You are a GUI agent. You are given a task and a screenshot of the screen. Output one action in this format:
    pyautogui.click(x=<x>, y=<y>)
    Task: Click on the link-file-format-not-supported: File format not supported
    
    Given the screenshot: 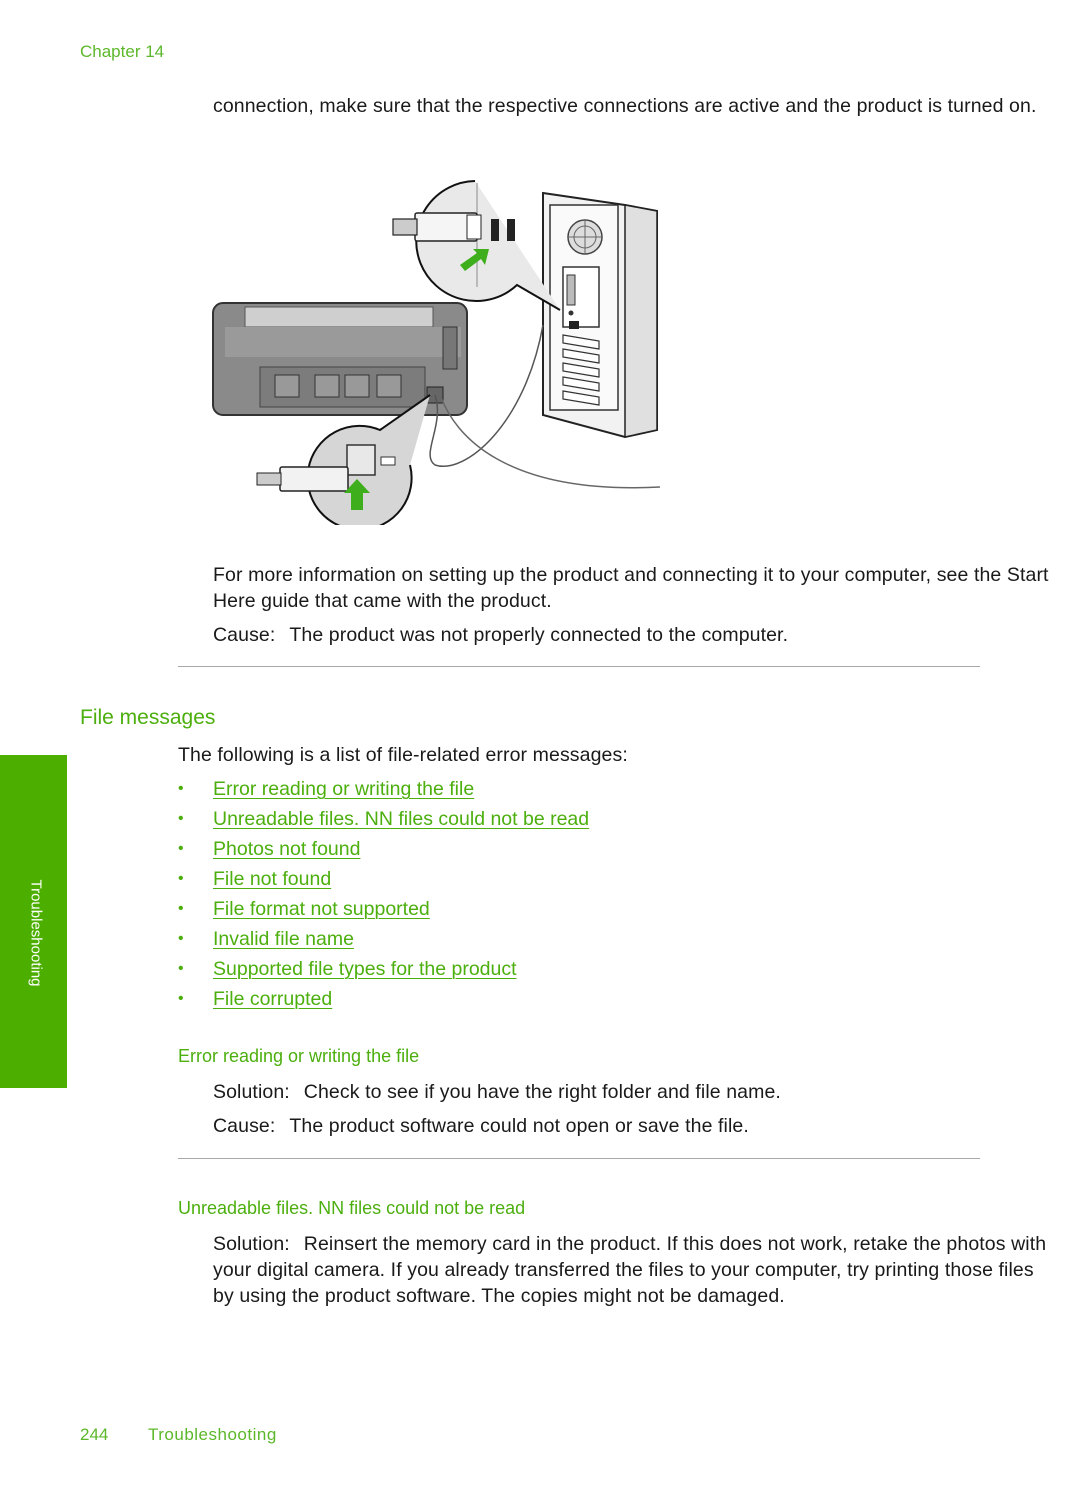 What is the action you would take?
    pyautogui.click(x=321, y=909)
    